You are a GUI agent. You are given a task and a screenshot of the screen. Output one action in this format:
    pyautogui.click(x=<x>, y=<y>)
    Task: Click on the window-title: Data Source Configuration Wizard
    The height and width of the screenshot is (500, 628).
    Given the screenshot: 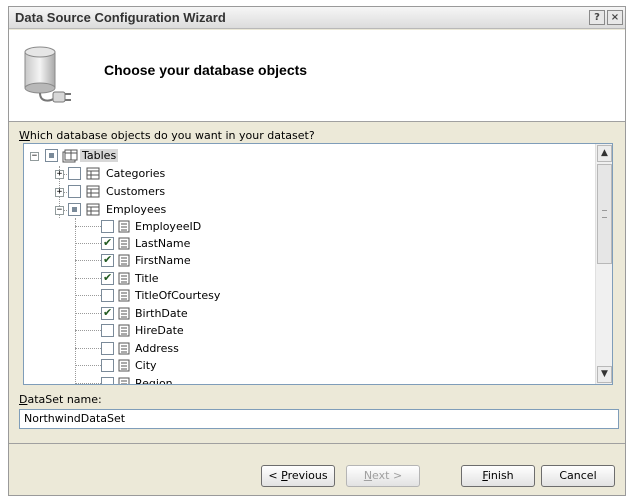 What is the action you would take?
    pyautogui.click(x=120, y=17)
    